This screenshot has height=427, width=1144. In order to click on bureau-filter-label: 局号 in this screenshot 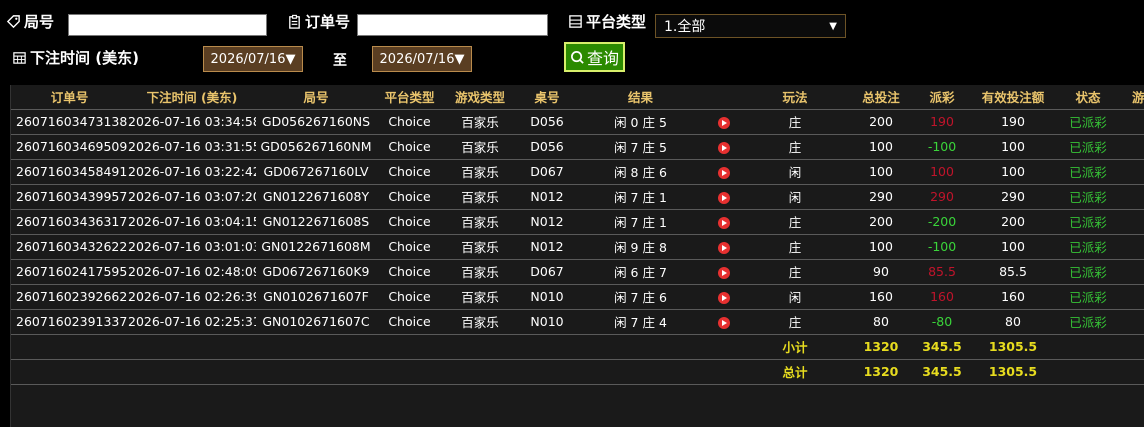, I will do `click(30, 21)`.